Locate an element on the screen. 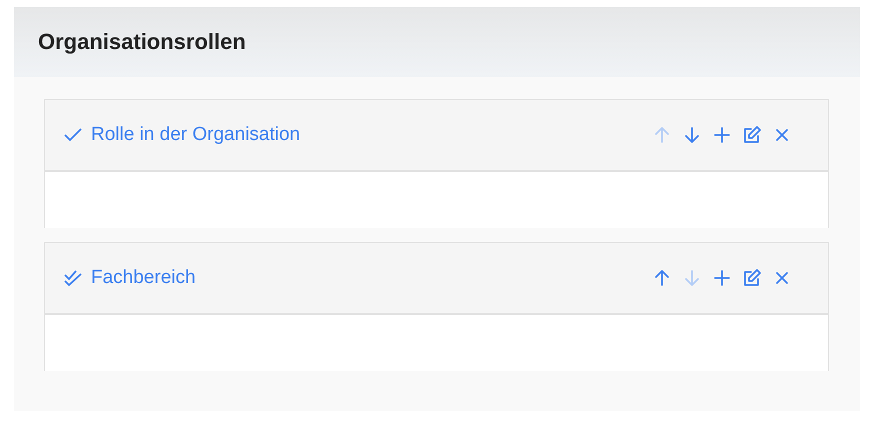 This screenshot has height=422, width=876. card-title: Fachbereich is located at coordinates (371, 278).